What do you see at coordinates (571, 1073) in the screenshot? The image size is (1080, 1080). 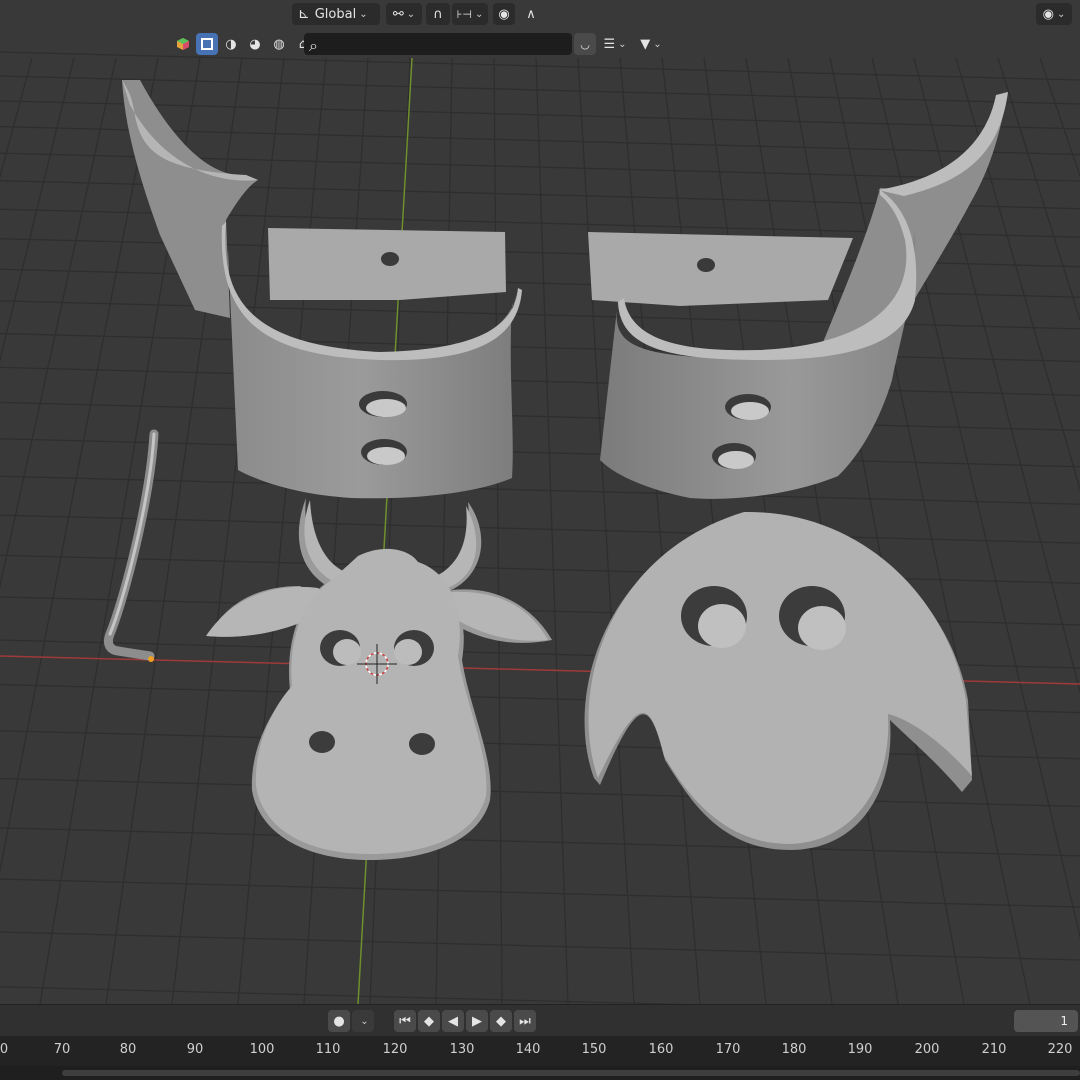 I see `scrollbar-thumb` at bounding box center [571, 1073].